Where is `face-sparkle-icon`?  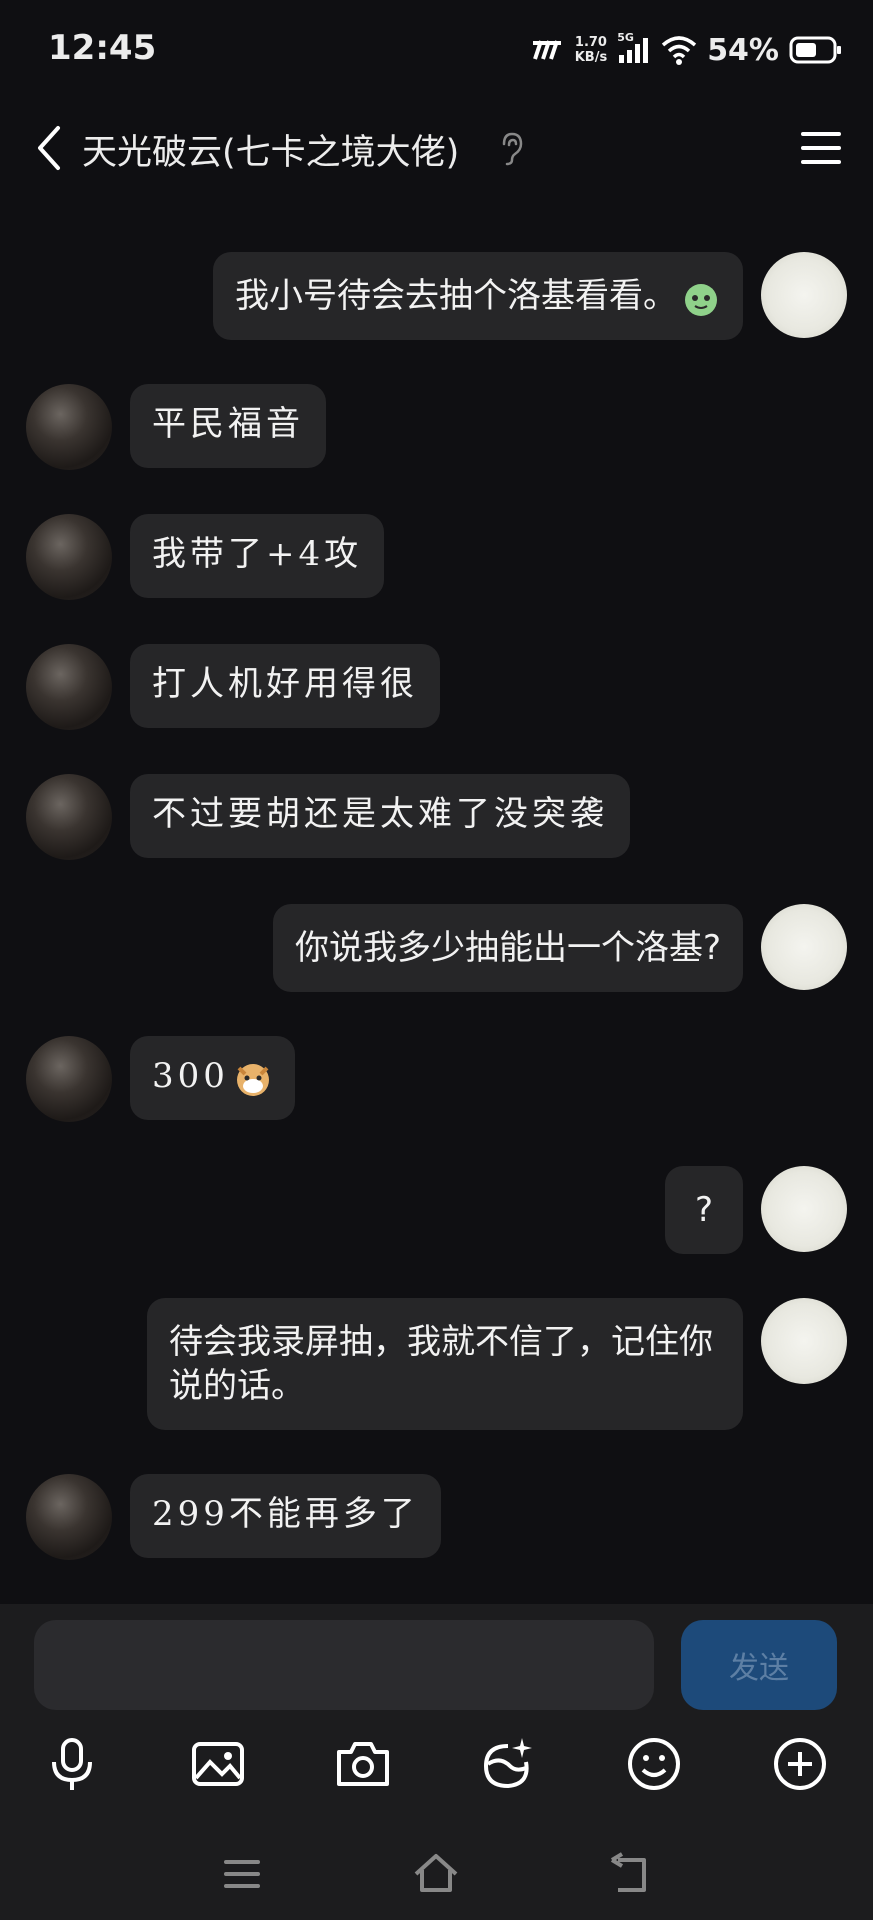 face-sparkle-icon is located at coordinates (508, 1764).